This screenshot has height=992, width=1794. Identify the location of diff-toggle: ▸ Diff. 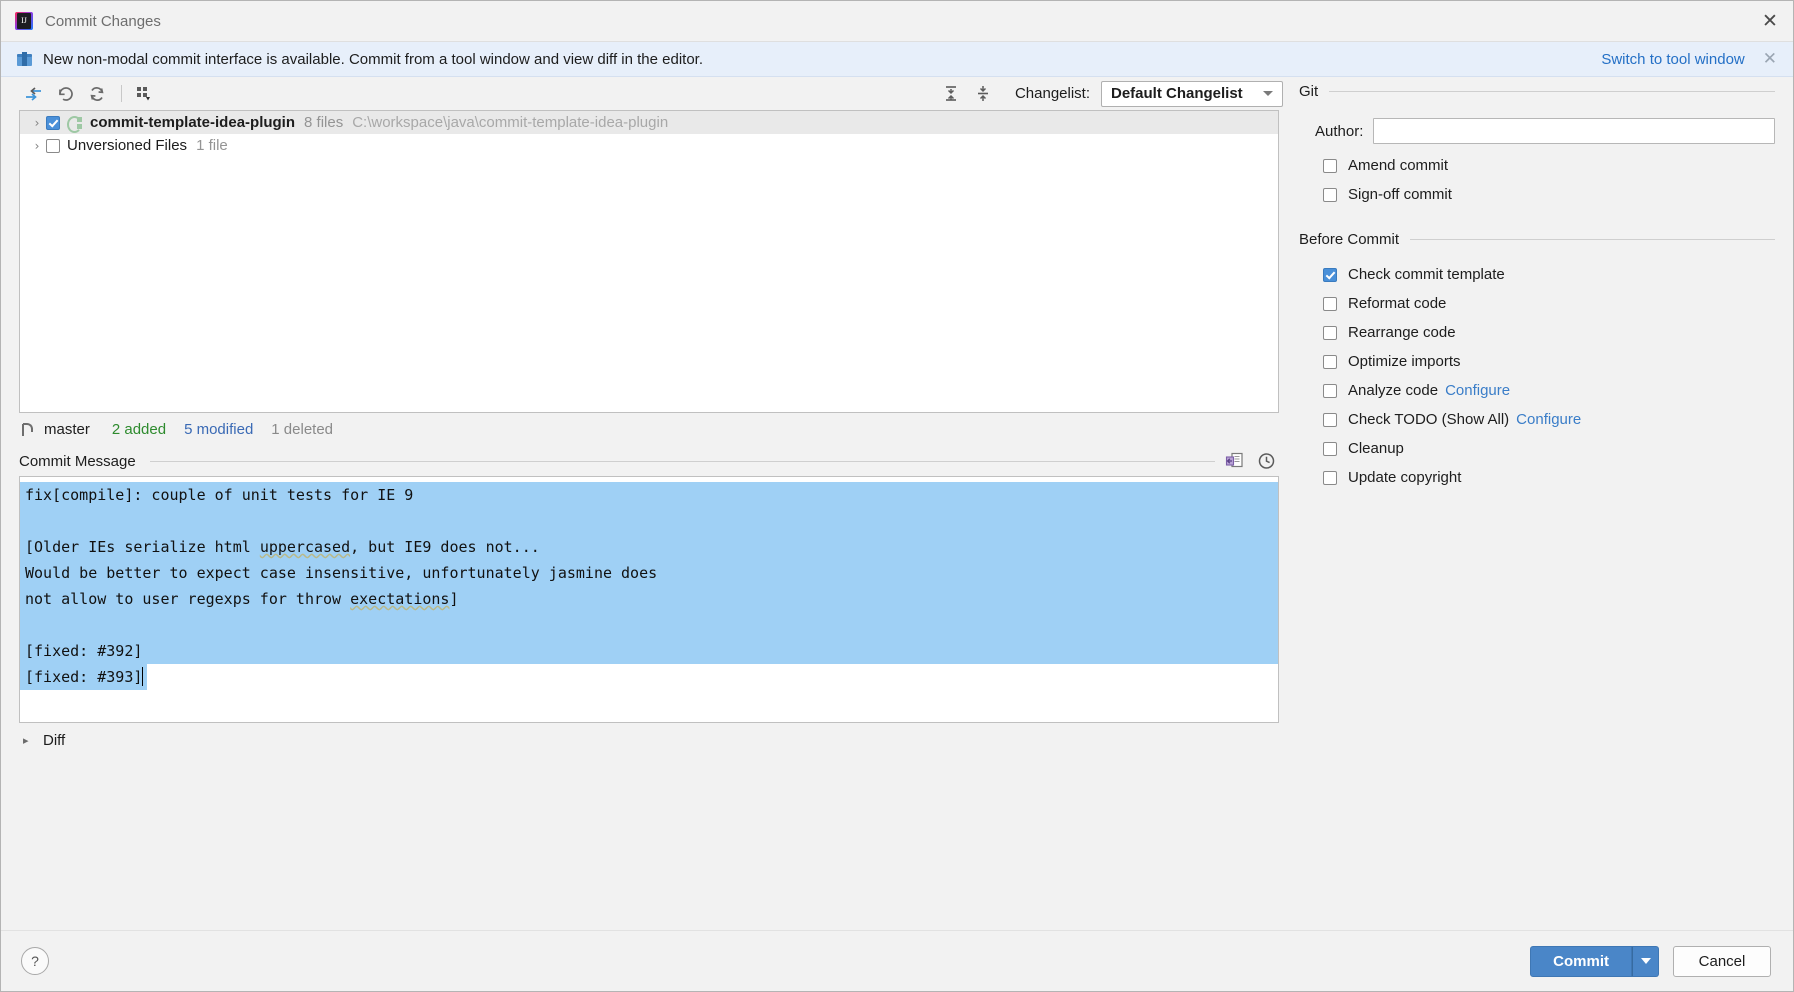
(647, 740).